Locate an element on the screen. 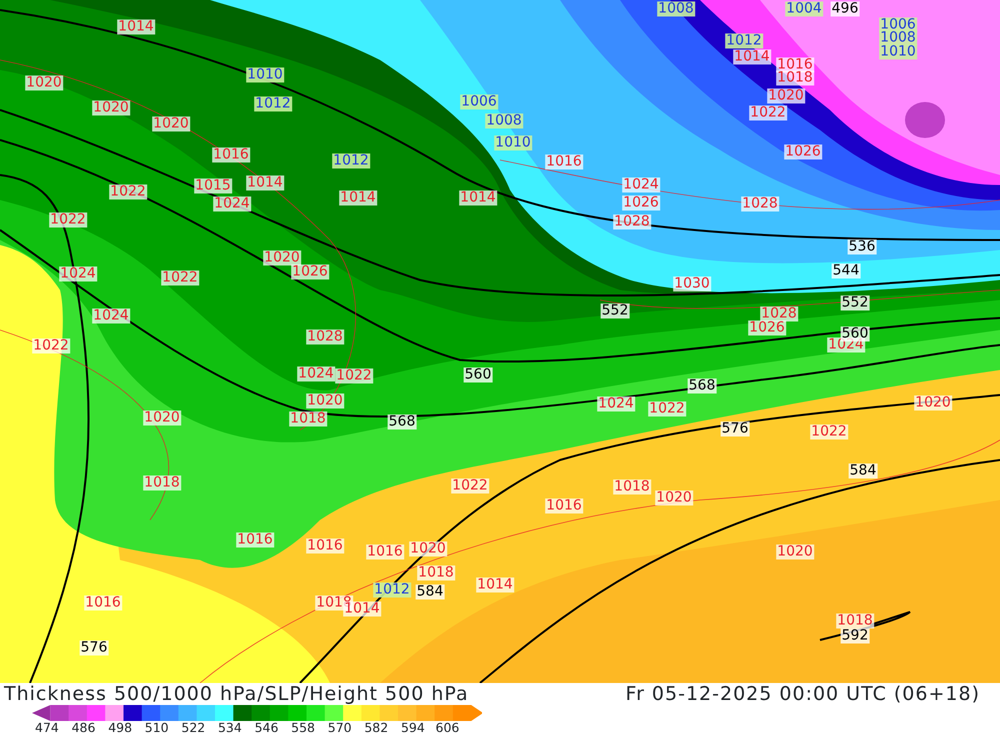 This screenshot has height=733, width=1000. scale-tick-label: 534 is located at coordinates (230, 727).